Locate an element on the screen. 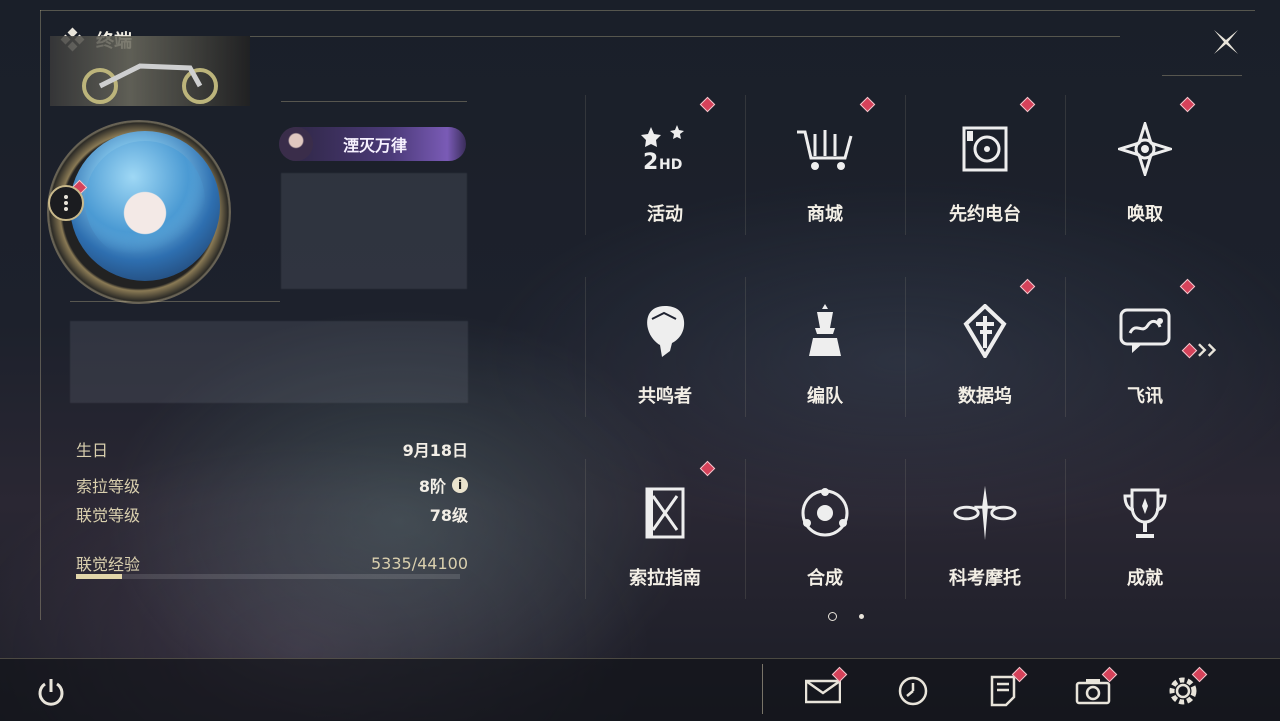 The width and height of the screenshot is (1280, 721). grid-item-data-bank: 数据坞 is located at coordinates (985, 357).